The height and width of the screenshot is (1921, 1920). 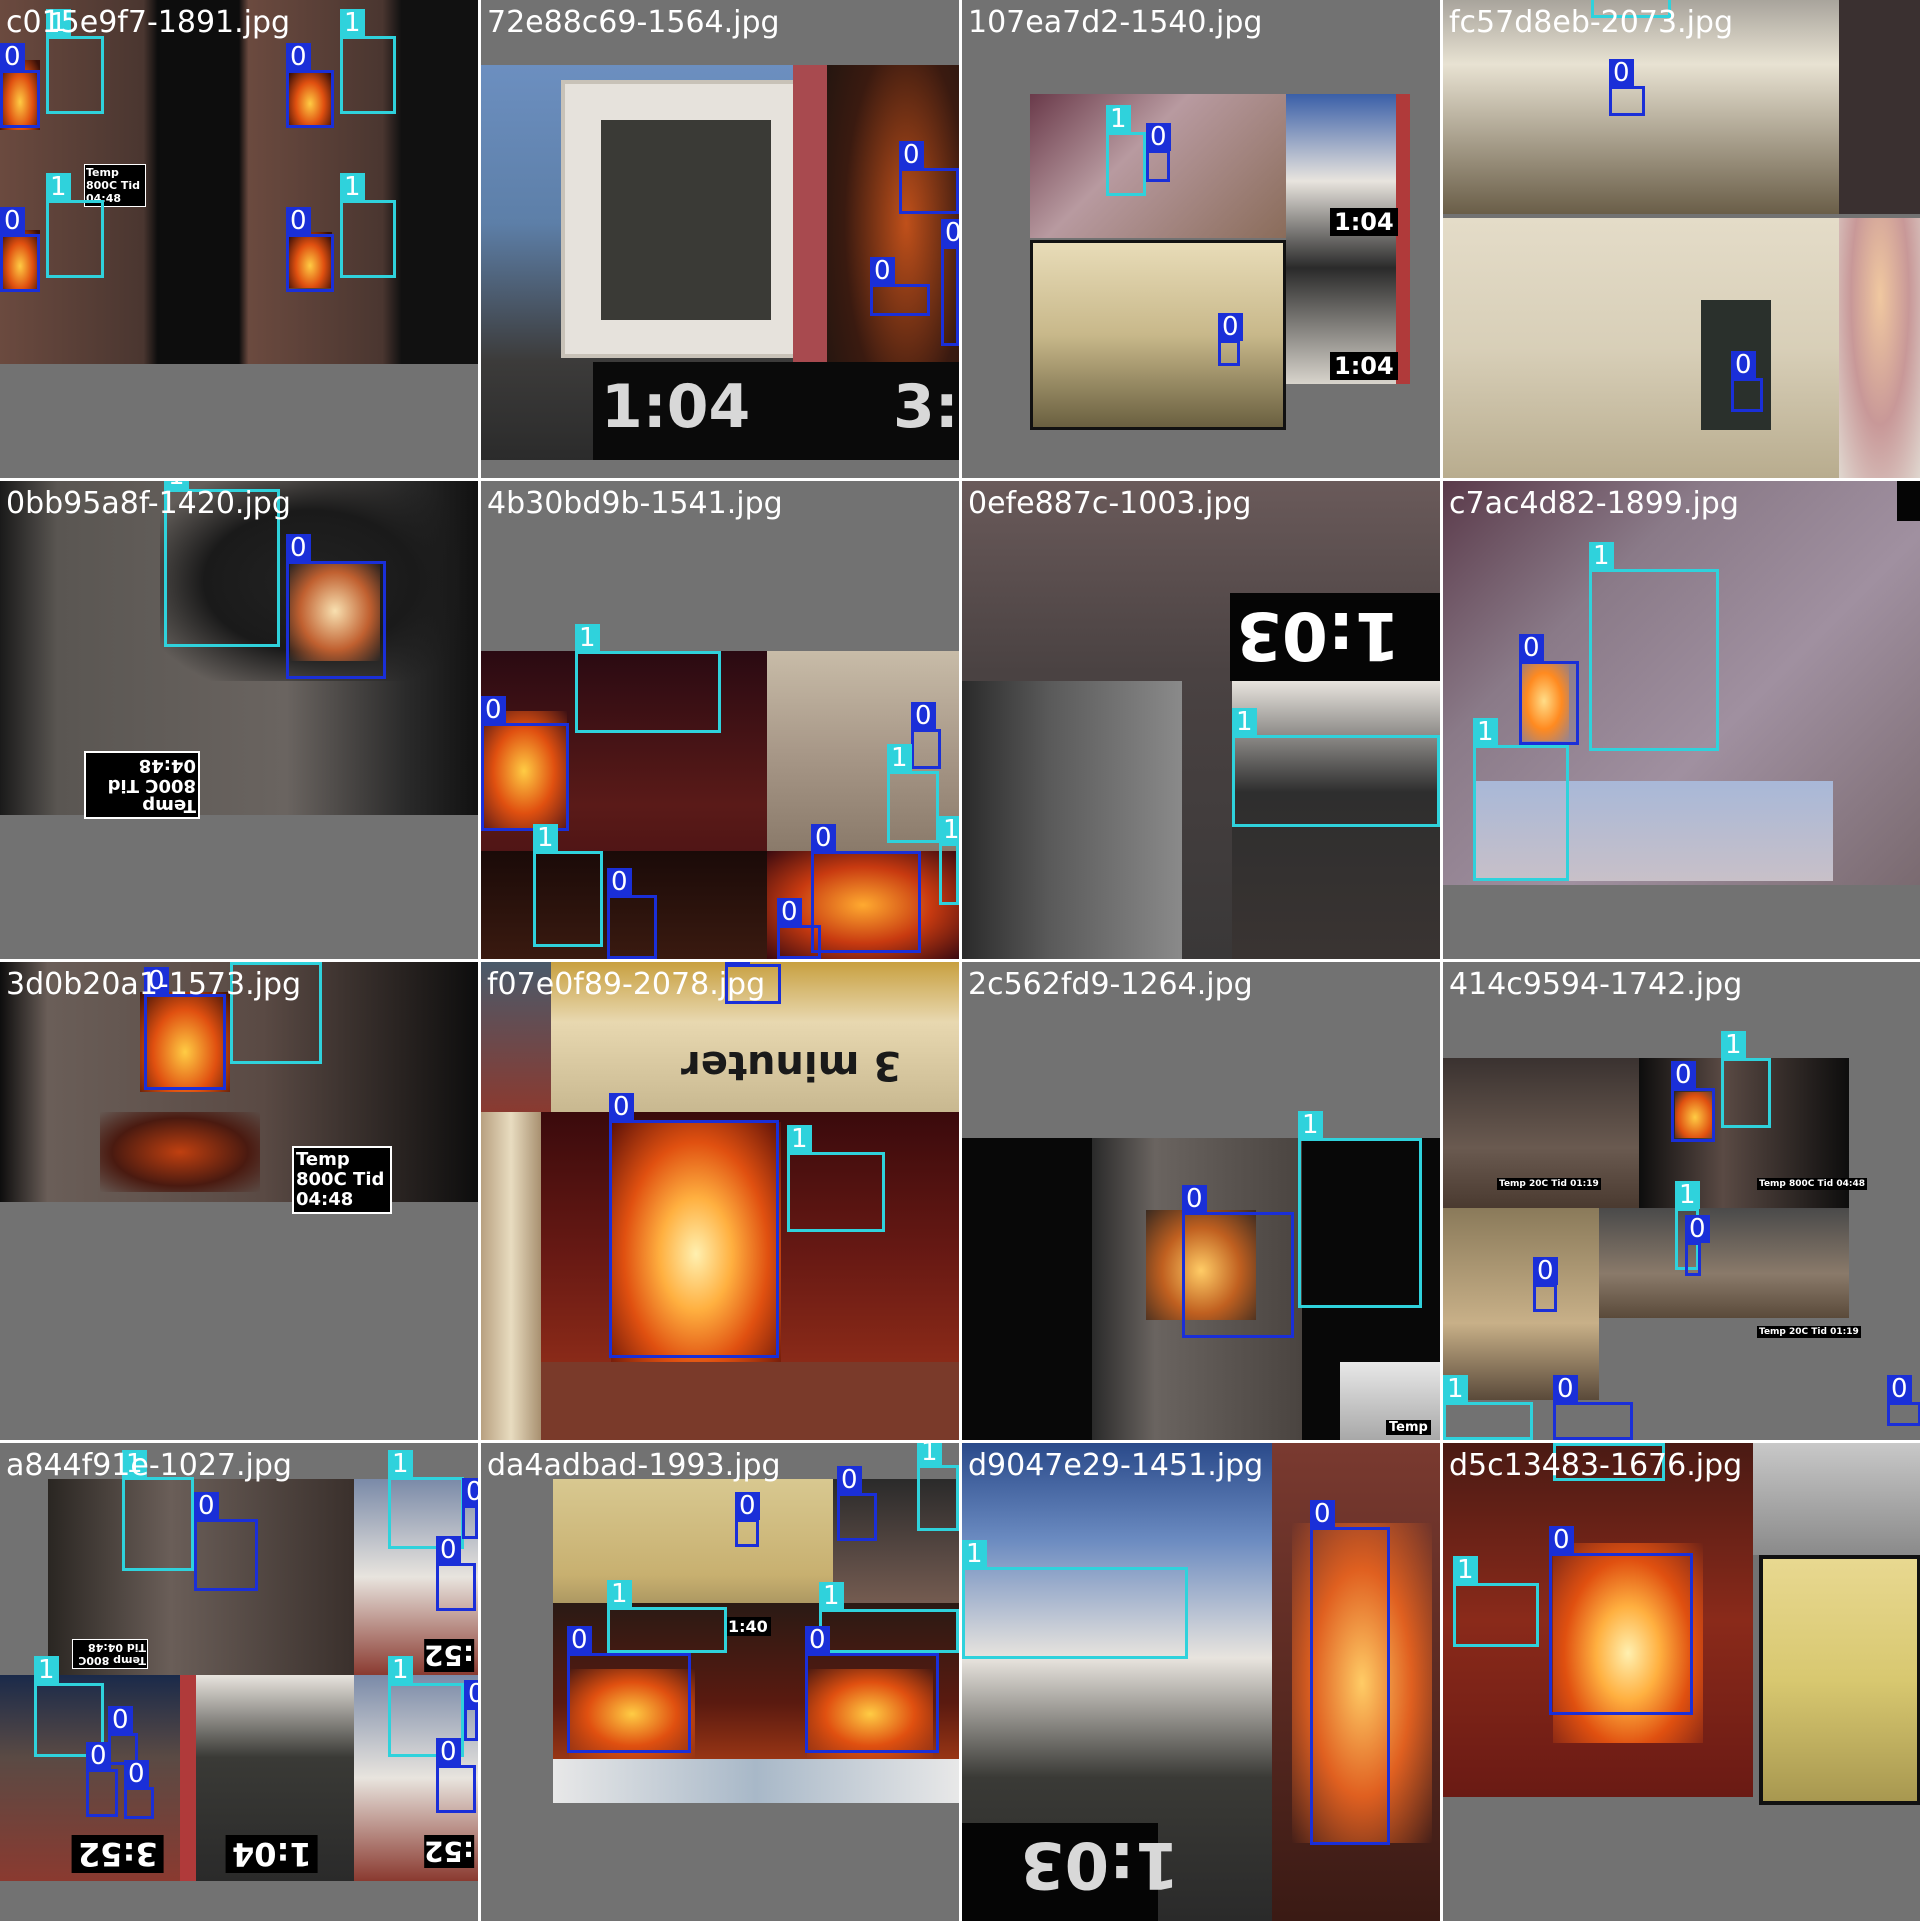 What do you see at coordinates (1116, 1465) in the screenshot?
I see `tile-filename: d9047e29-1451.jpg` at bounding box center [1116, 1465].